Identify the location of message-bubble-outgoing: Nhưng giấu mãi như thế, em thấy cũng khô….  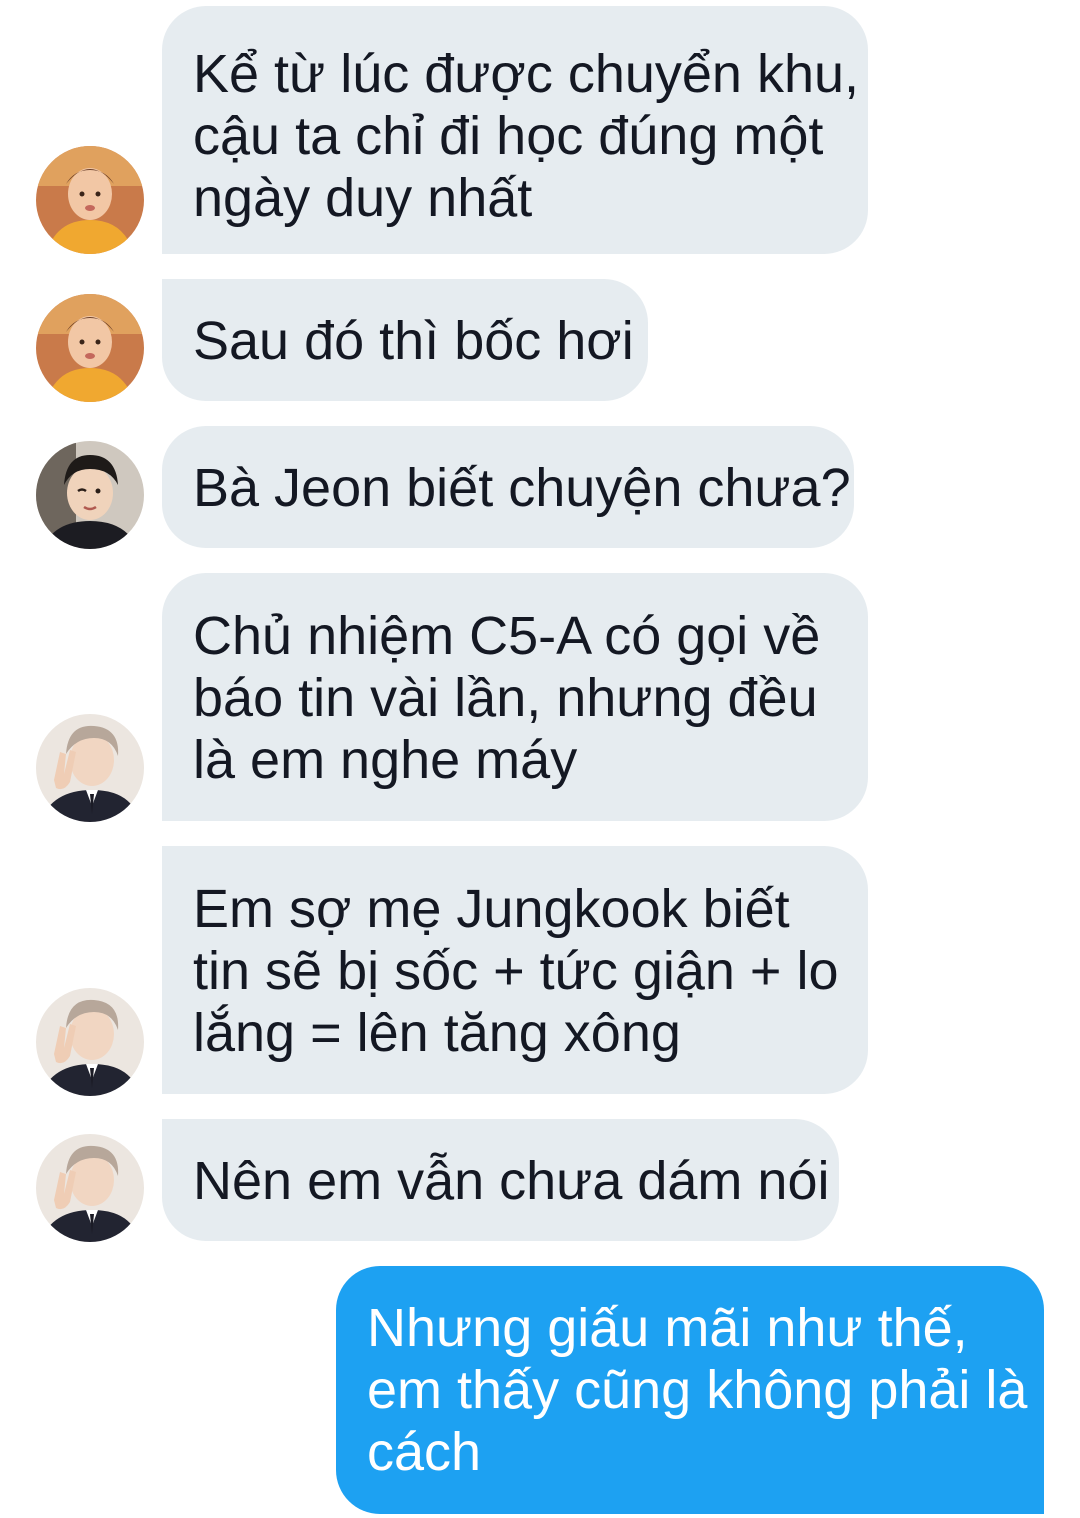
(690, 1390).